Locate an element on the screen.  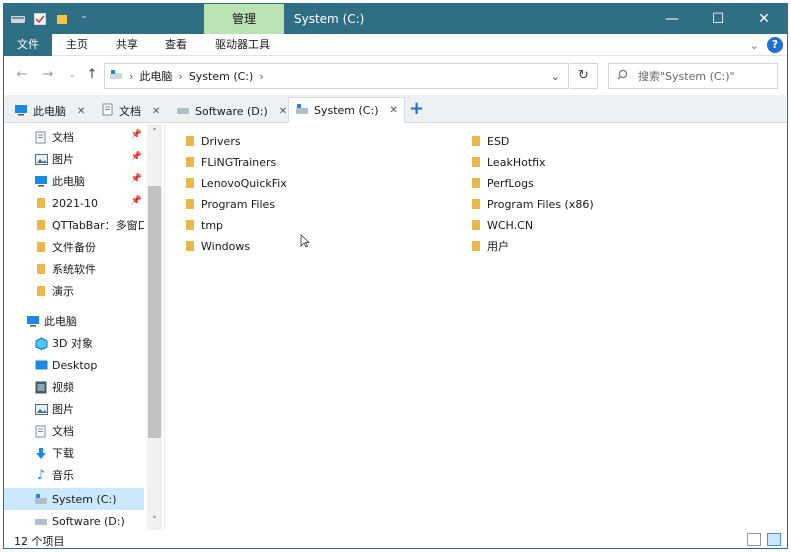
list-item-program-files: Program Files is located at coordinates (230, 204).